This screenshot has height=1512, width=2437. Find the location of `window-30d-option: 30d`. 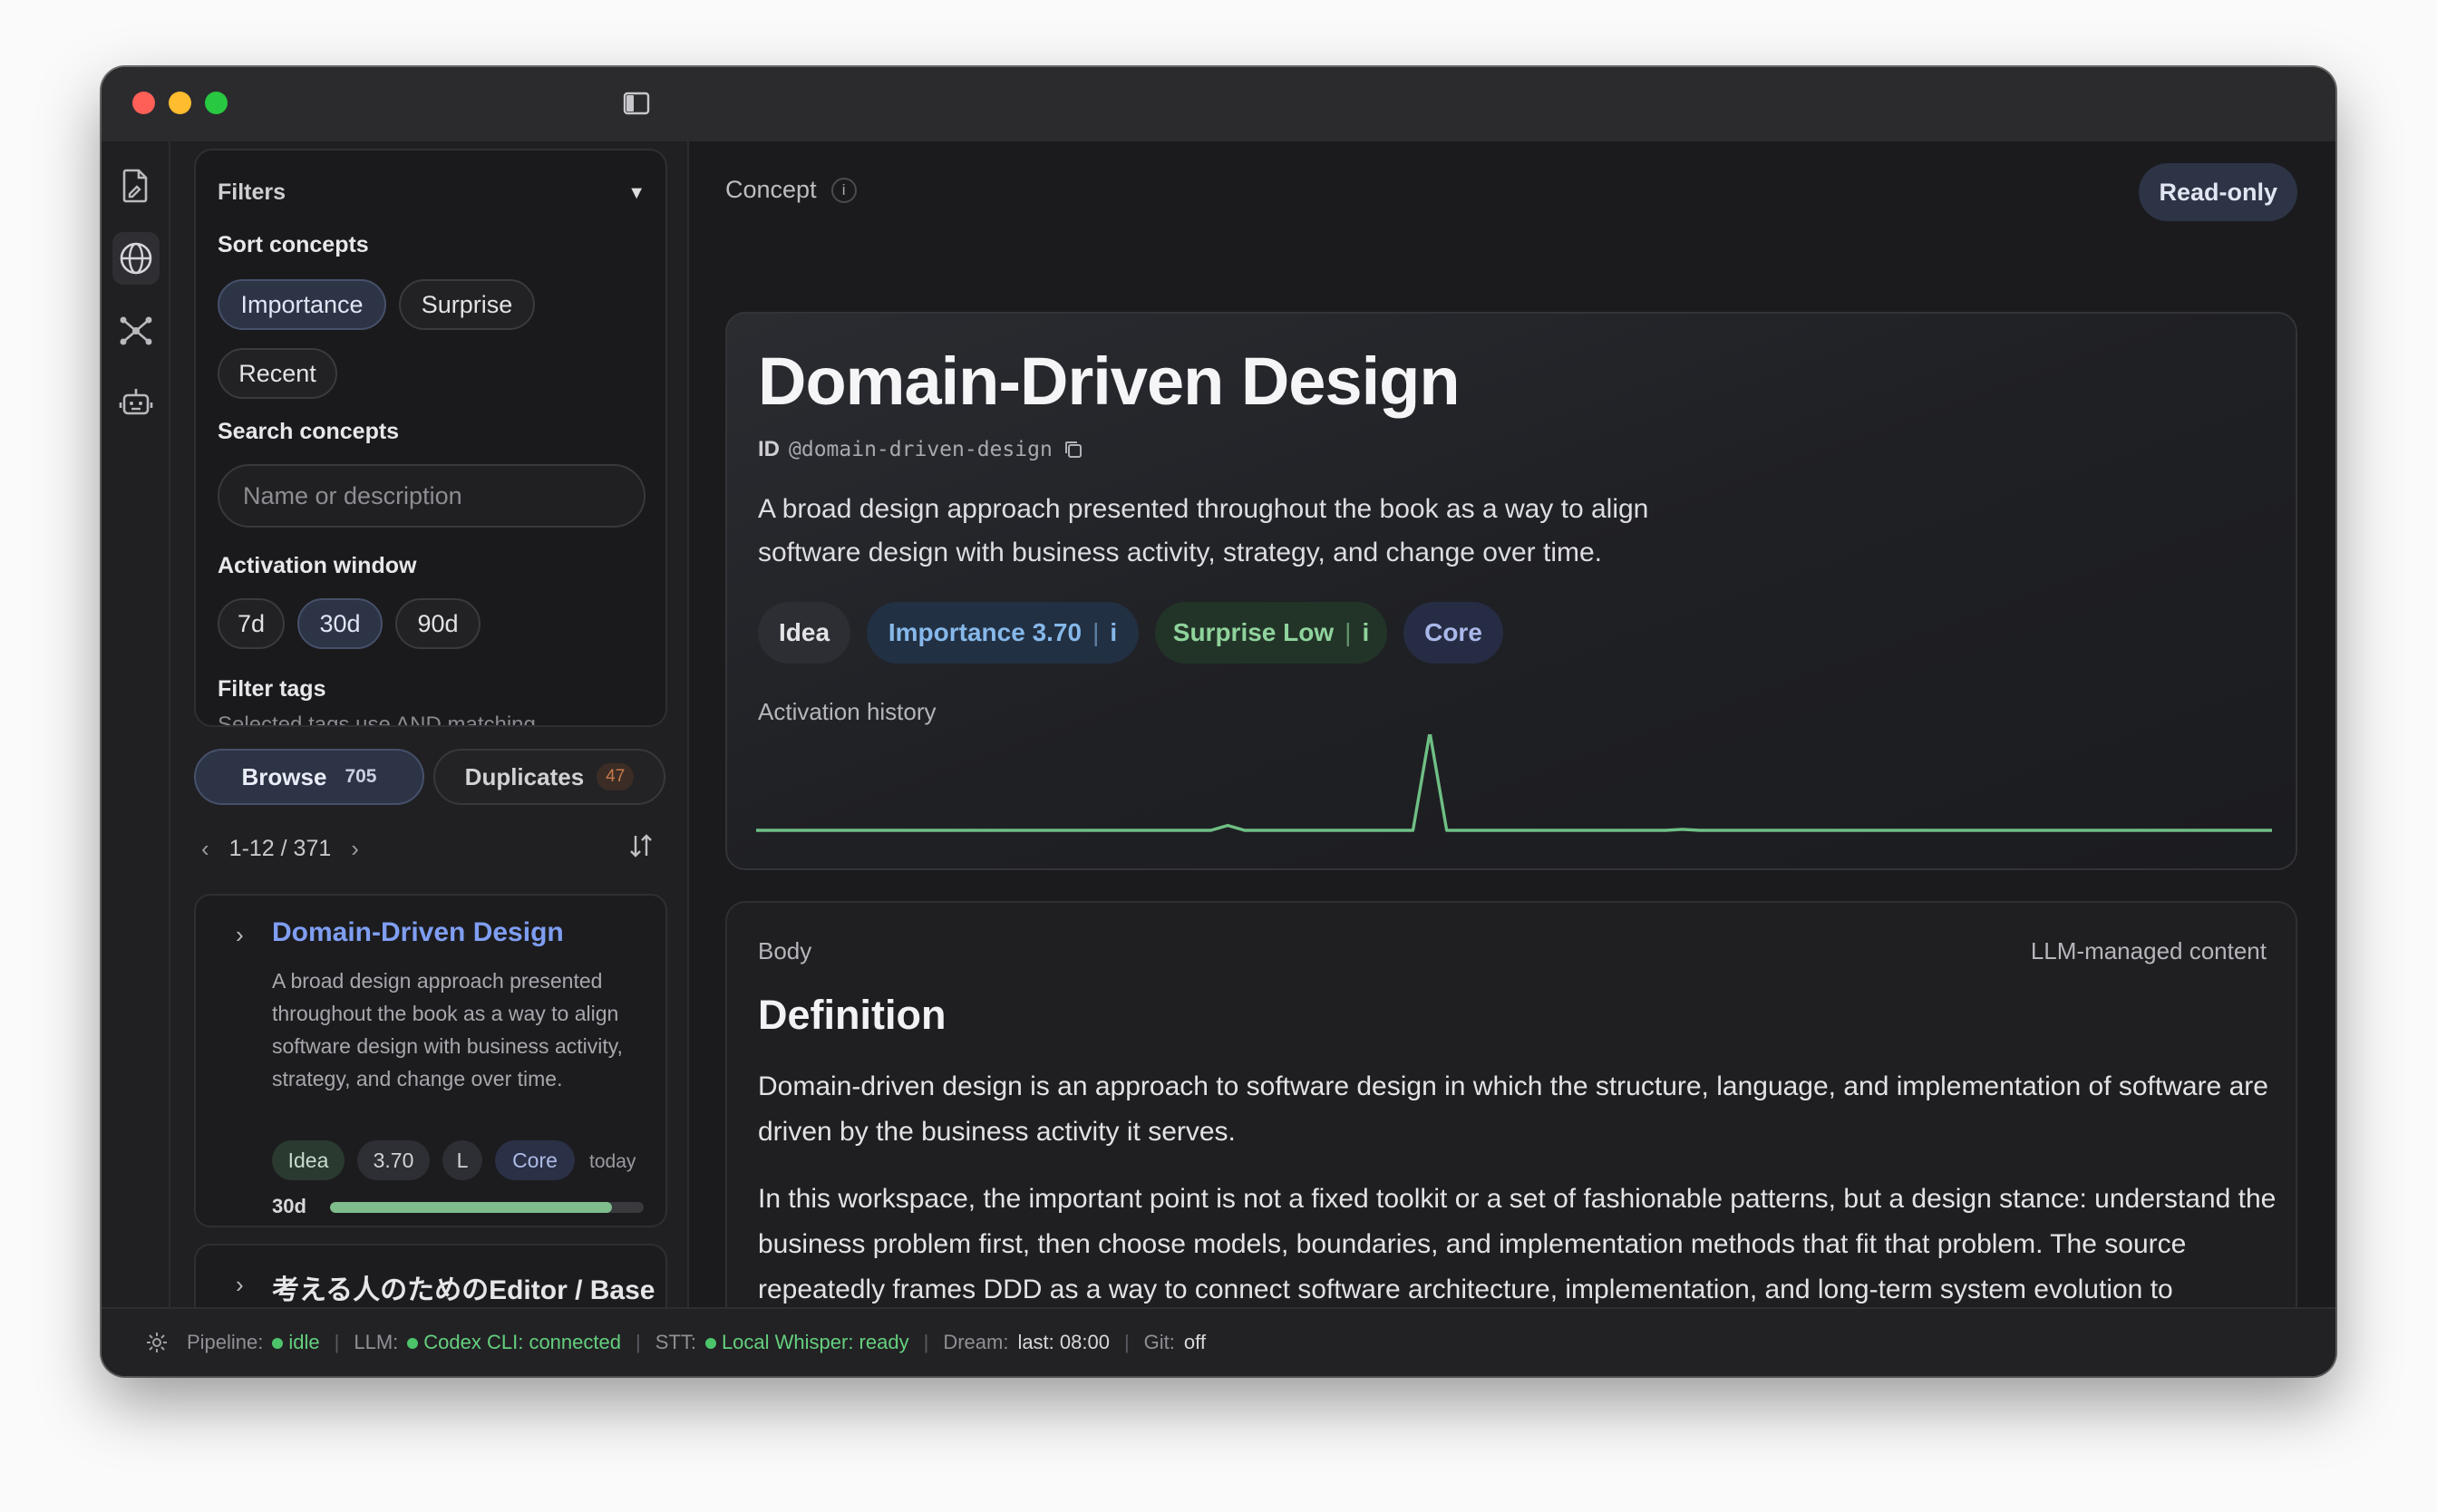

window-30d-option: 30d is located at coordinates (340, 624).